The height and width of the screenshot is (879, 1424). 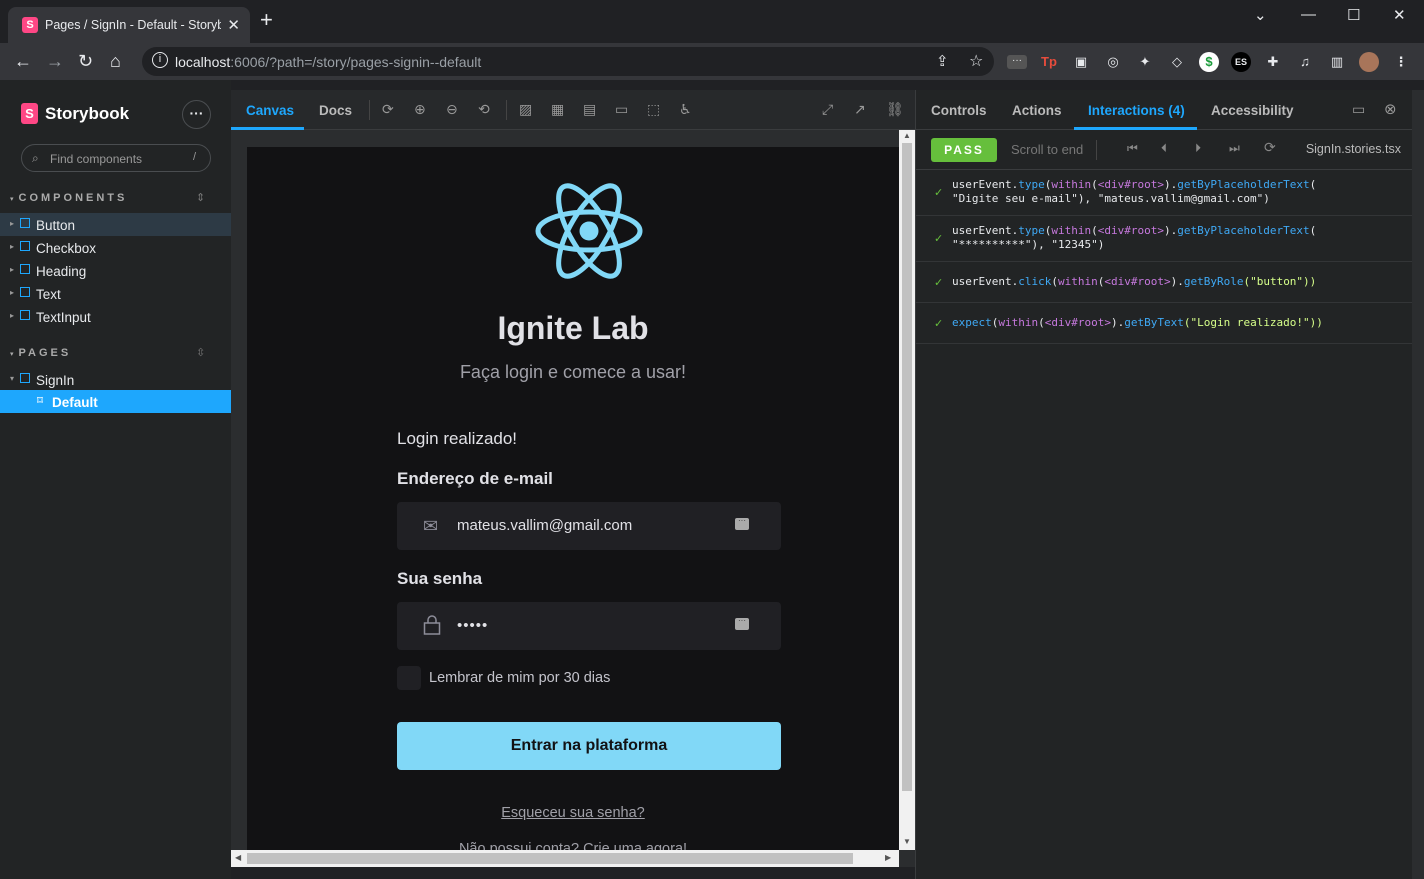 What do you see at coordinates (12, 378) in the screenshot?
I see `collapse-arrow-icon: ▾` at bounding box center [12, 378].